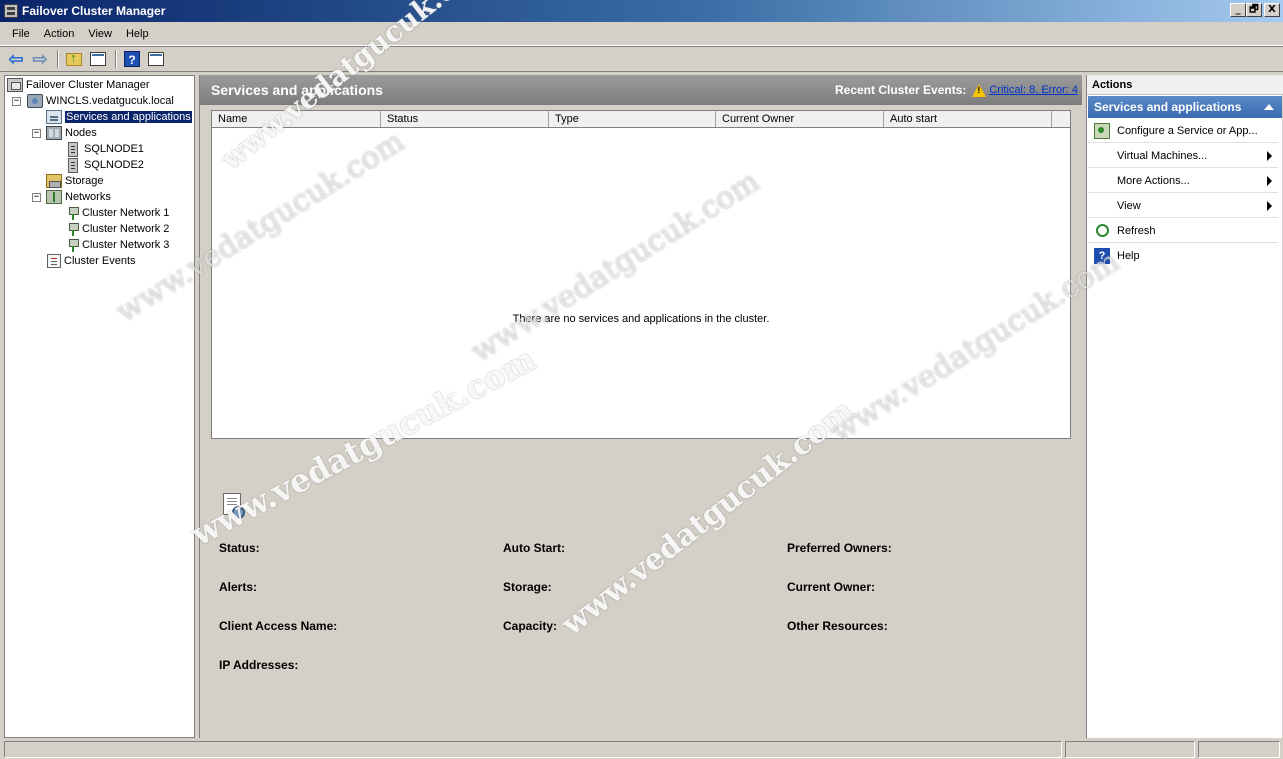 The image size is (1283, 759). What do you see at coordinates (84, 181) in the screenshot?
I see `tree-label-storage: Storage` at bounding box center [84, 181].